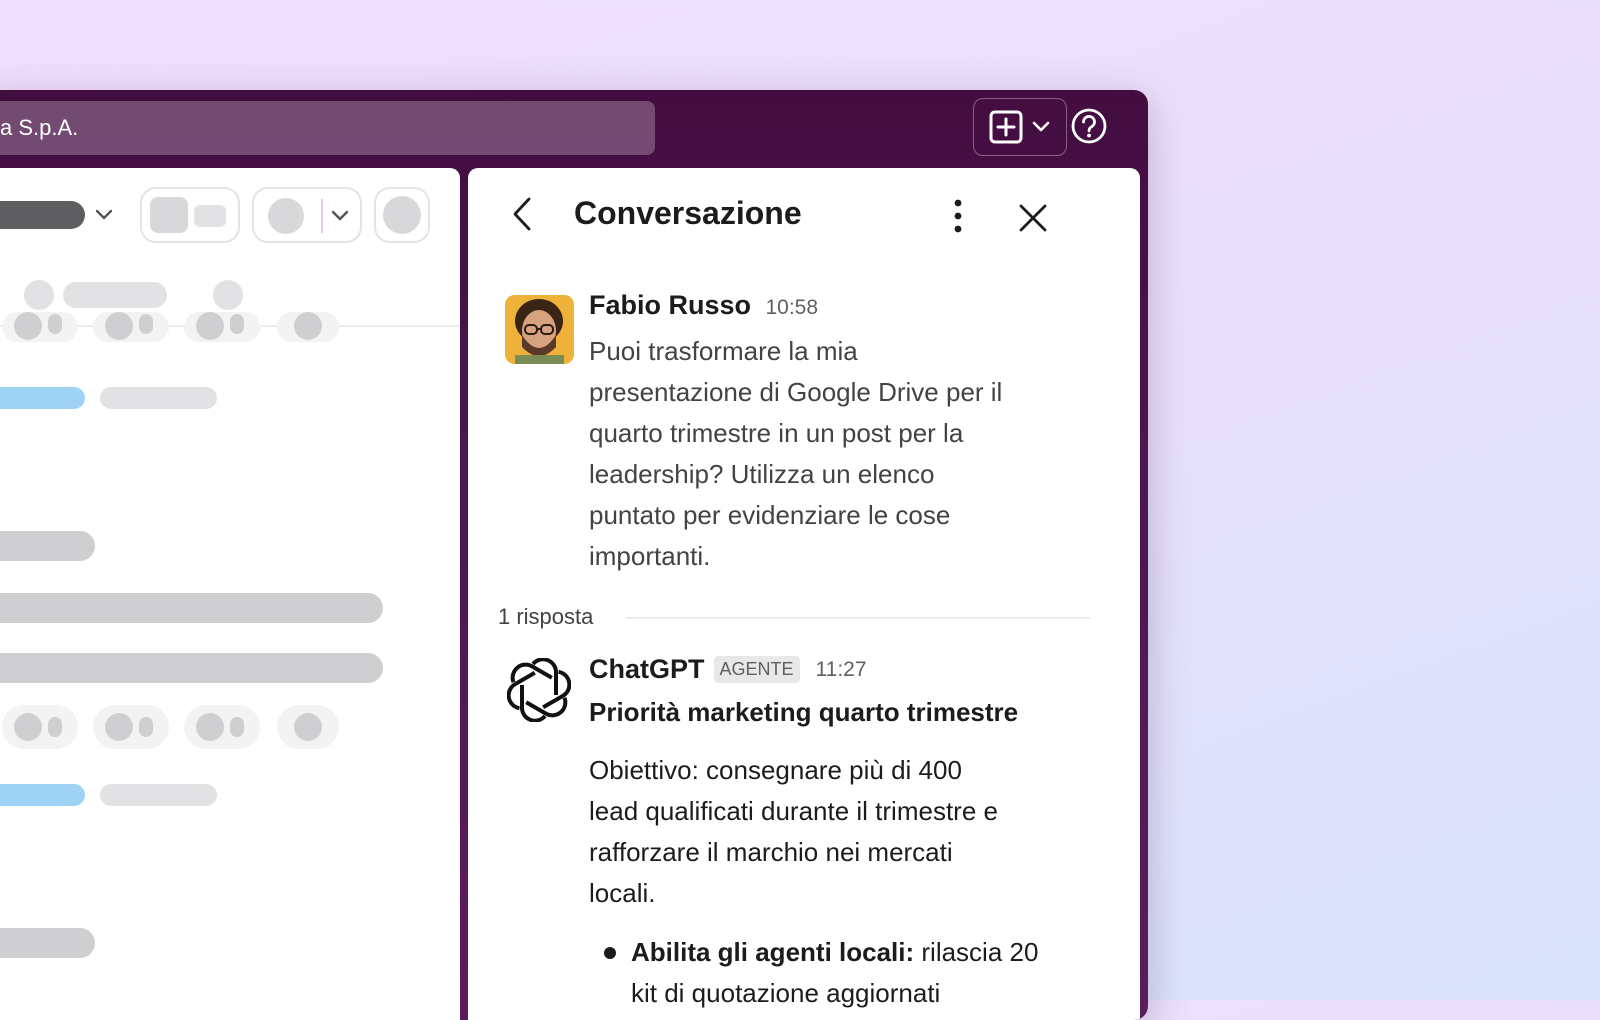 The width and height of the screenshot is (1600, 1020). Describe the element at coordinates (762, 474) in the screenshot. I see `message-line: leadership? Utilizza un elenco` at that location.